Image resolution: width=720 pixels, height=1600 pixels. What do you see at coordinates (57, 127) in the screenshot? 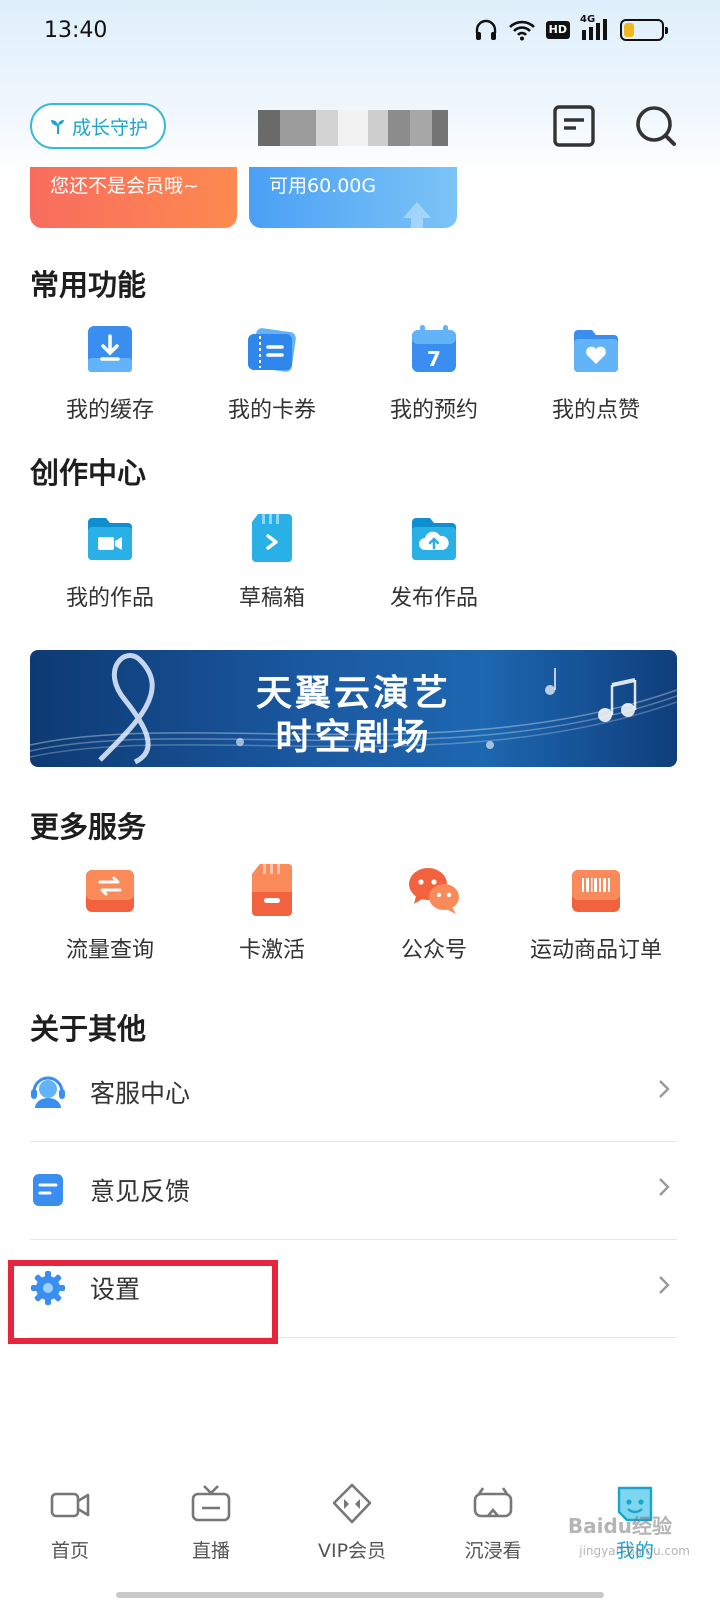
I see `sprout-icon` at bounding box center [57, 127].